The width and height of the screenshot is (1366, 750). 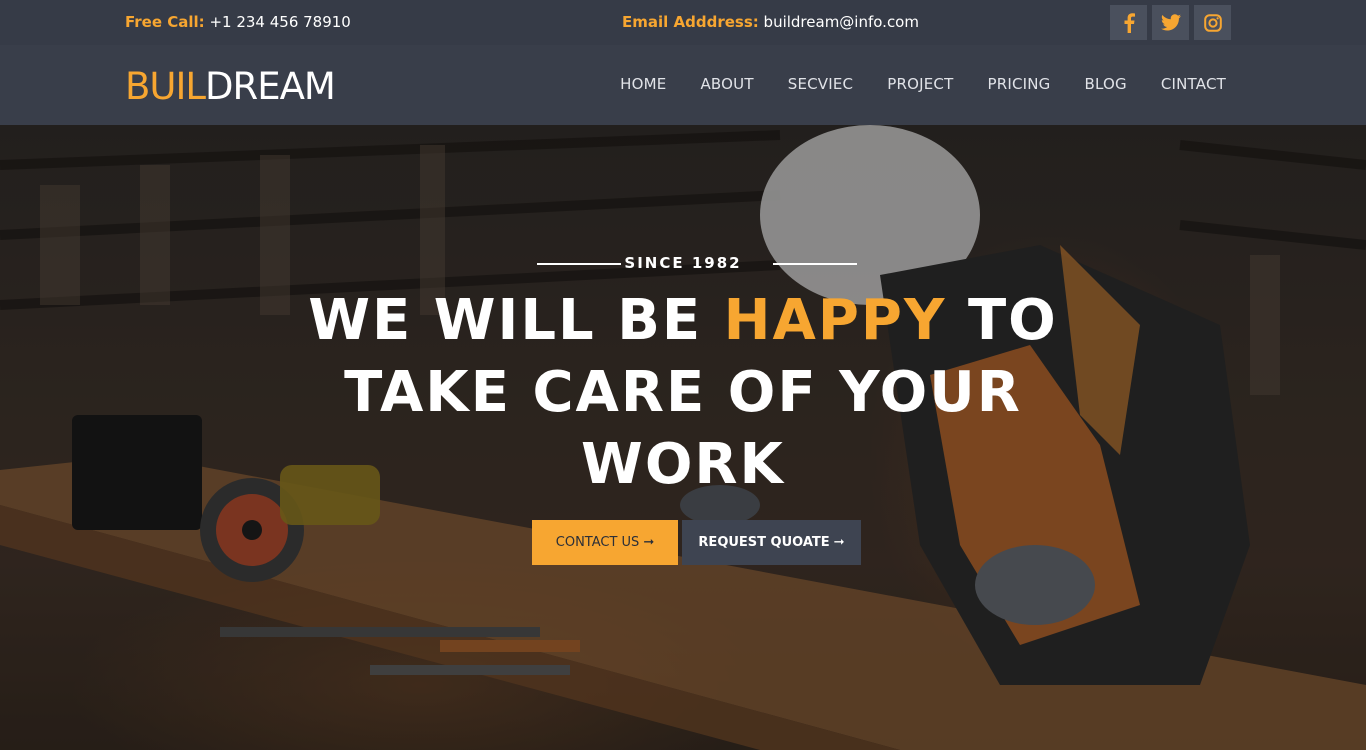 I want to click on nav-contact: CINTACT, so click(x=1193, y=84).